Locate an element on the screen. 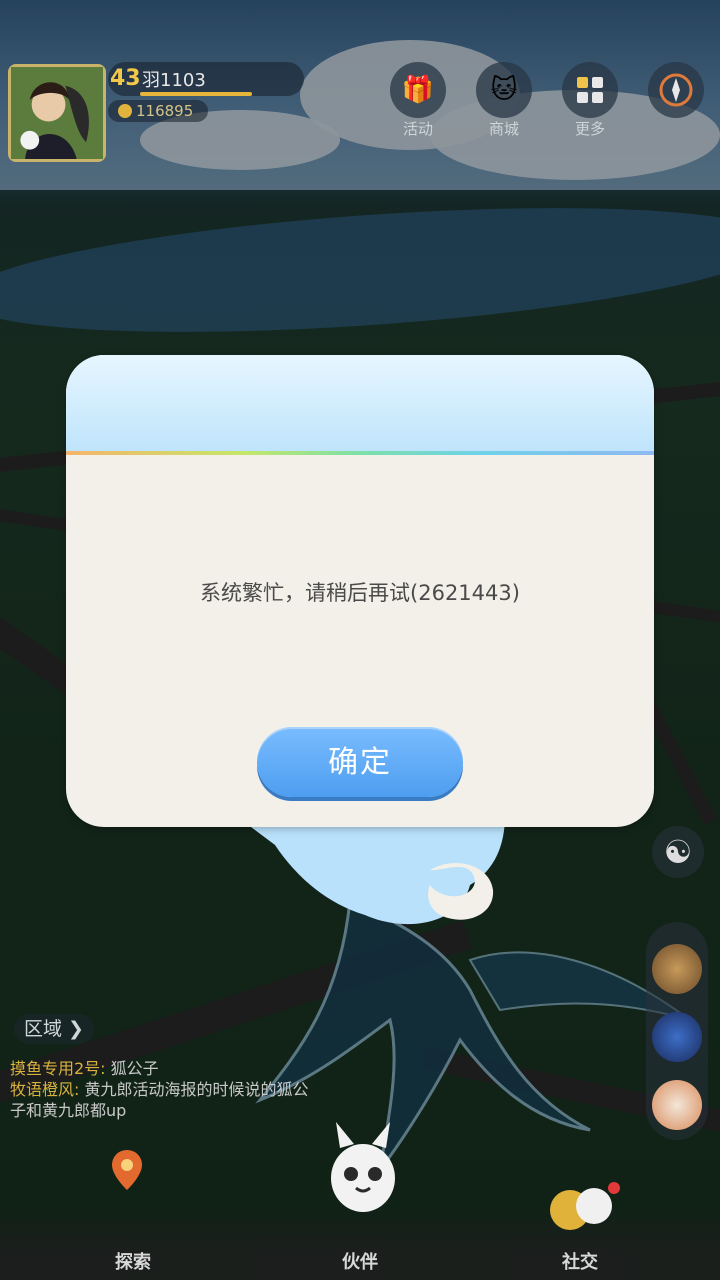  chat-sender: 牧语橙风: is located at coordinates (45, 1089).